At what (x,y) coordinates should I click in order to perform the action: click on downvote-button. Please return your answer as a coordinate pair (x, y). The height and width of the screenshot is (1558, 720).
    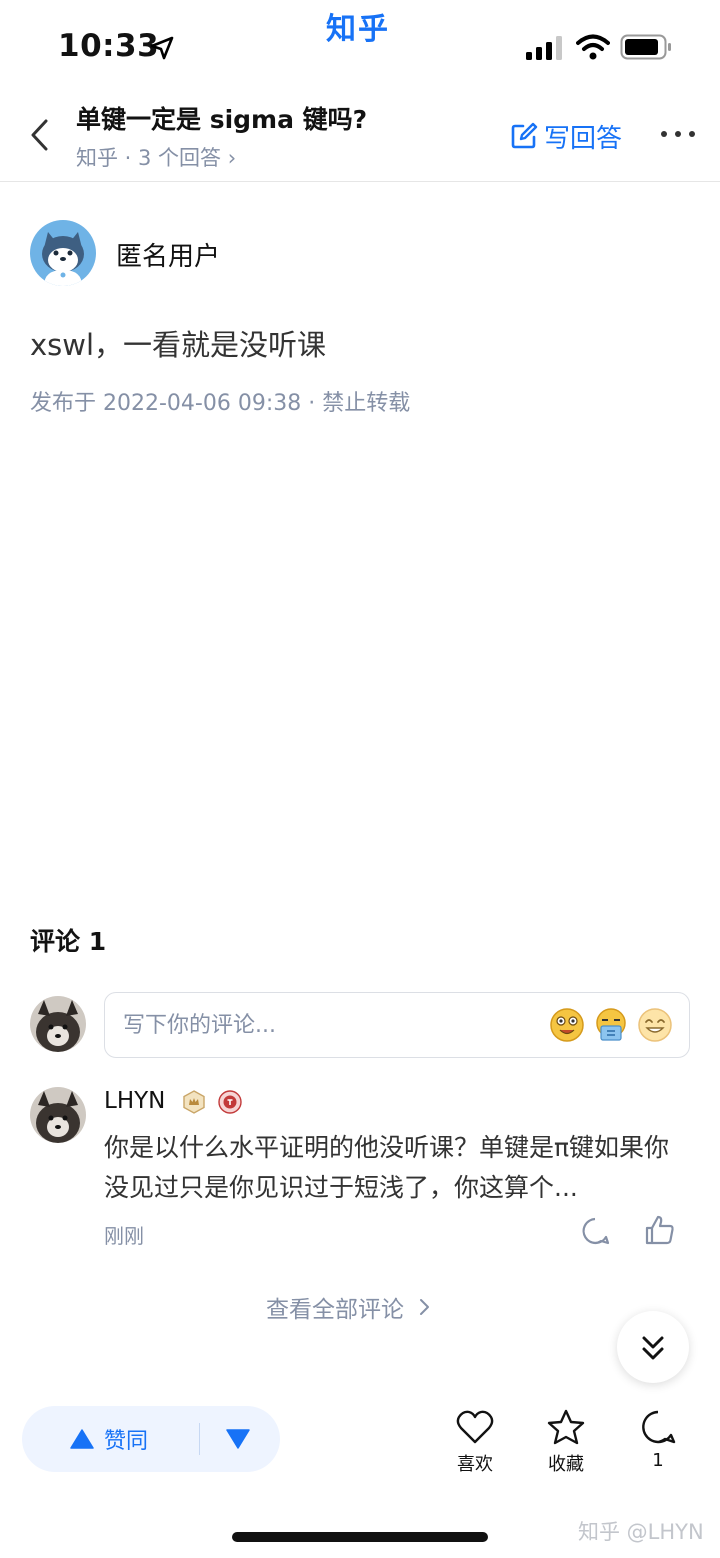
    Looking at the image, I should click on (247, 1439).